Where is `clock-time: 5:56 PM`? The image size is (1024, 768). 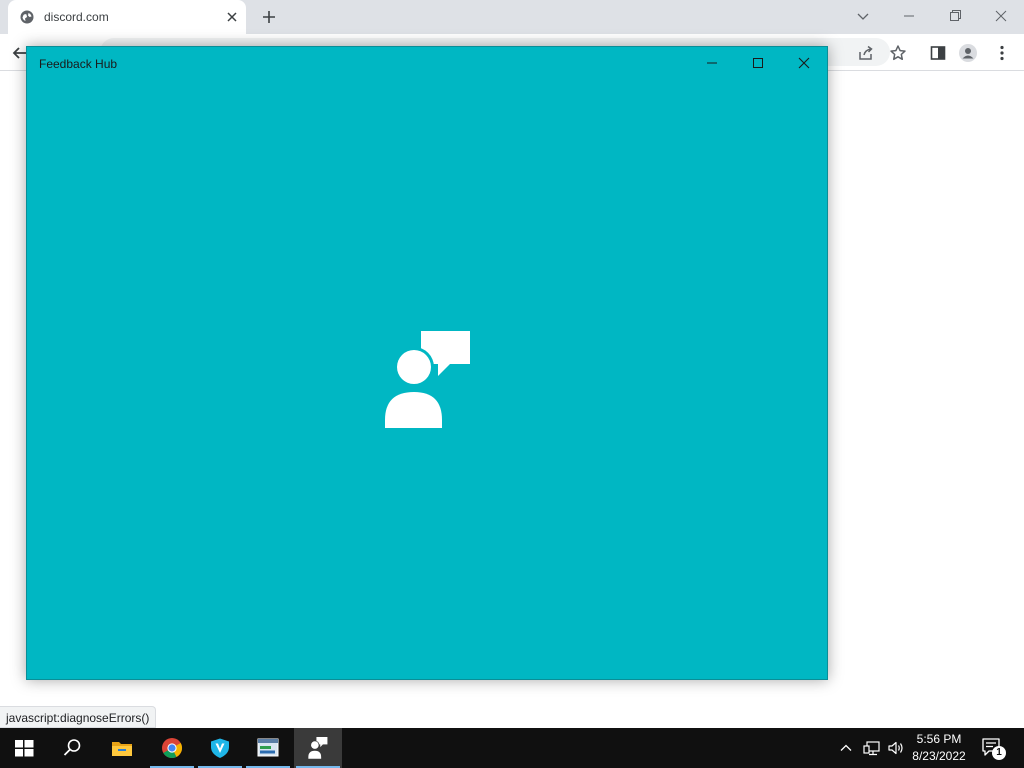
clock-time: 5:56 PM is located at coordinates (939, 739).